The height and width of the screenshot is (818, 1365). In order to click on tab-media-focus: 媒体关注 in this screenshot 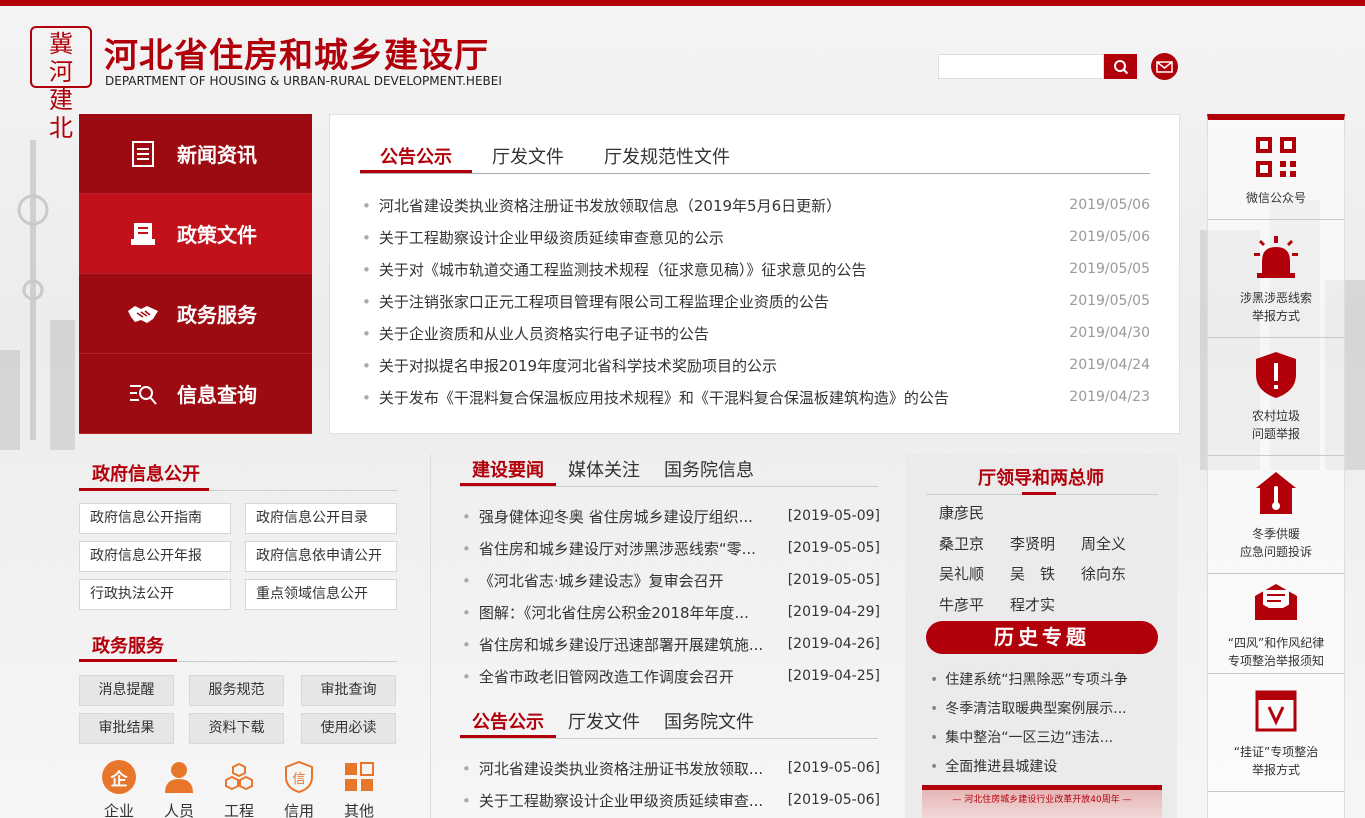, I will do `click(604, 471)`.